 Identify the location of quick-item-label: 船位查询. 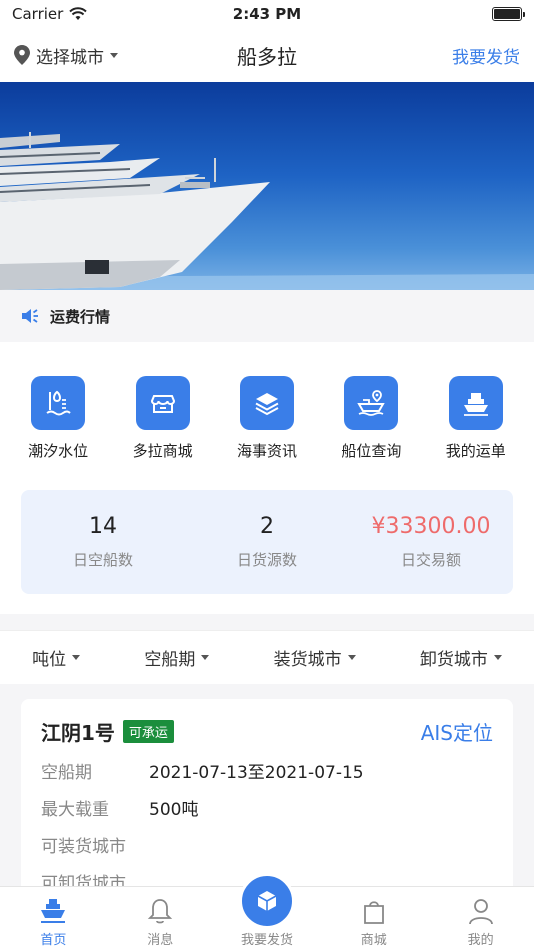
(371, 451).